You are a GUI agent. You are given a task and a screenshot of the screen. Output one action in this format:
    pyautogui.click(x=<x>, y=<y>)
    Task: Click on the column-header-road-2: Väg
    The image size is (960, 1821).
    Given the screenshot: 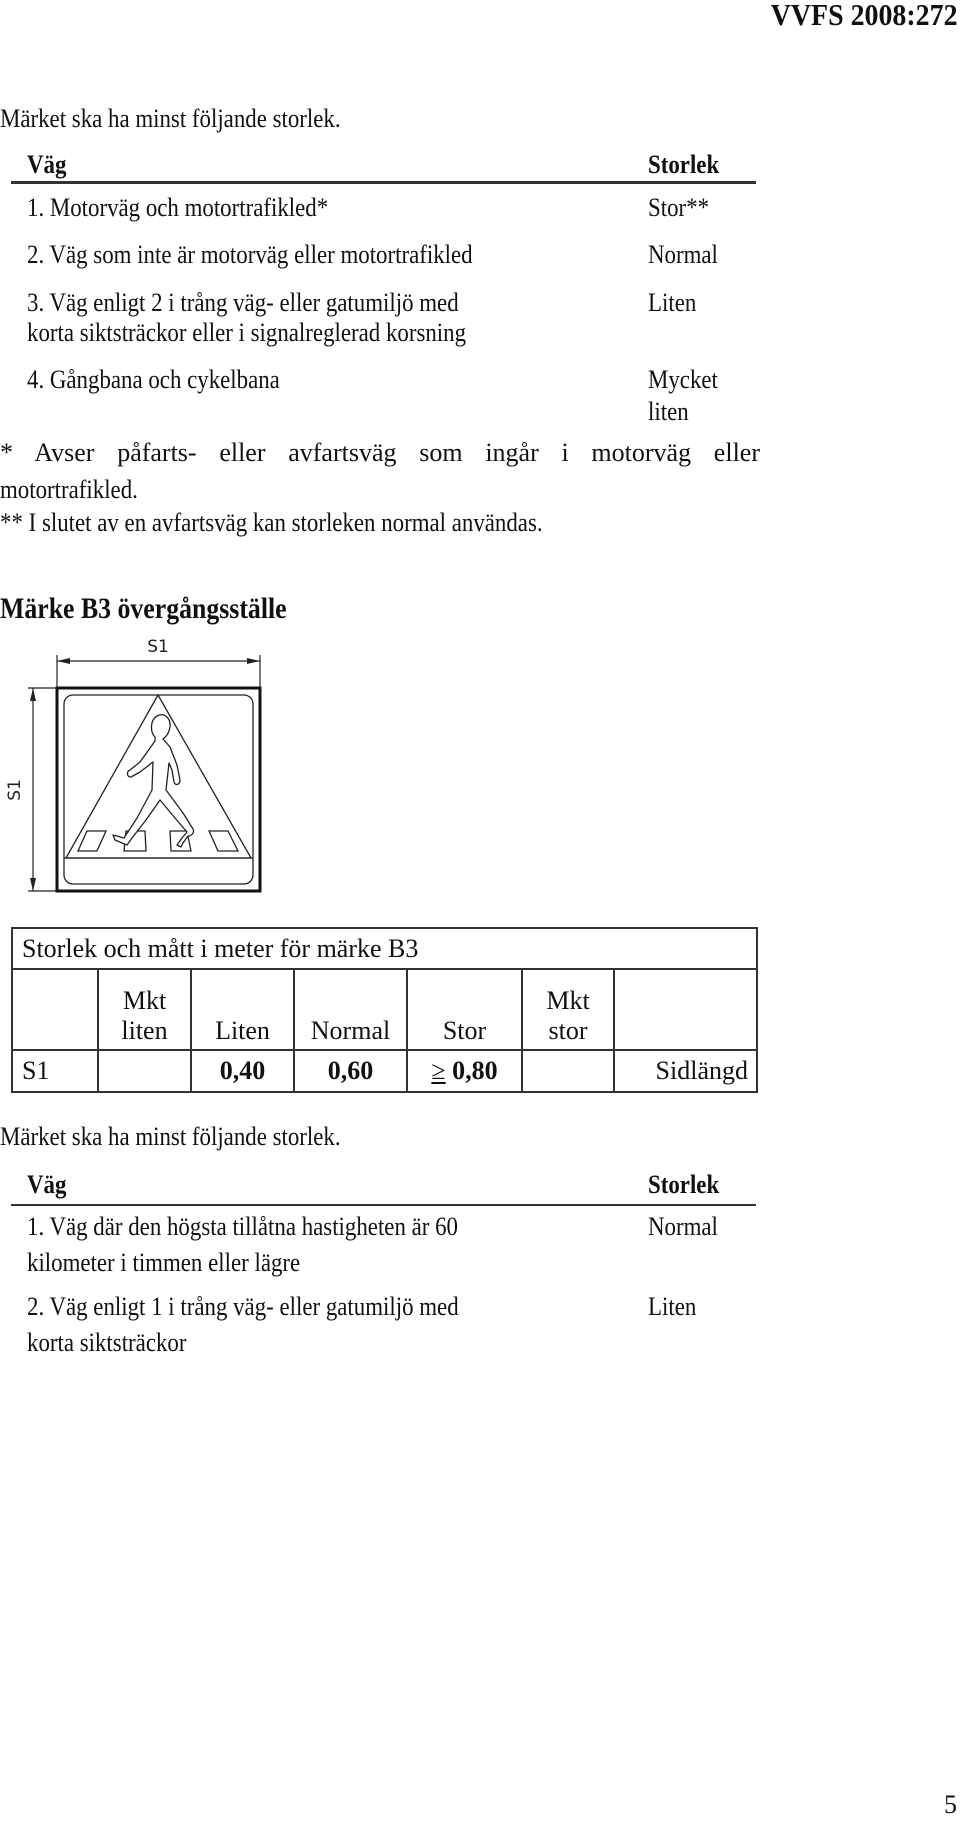 What is the action you would take?
    pyautogui.click(x=47, y=1184)
    